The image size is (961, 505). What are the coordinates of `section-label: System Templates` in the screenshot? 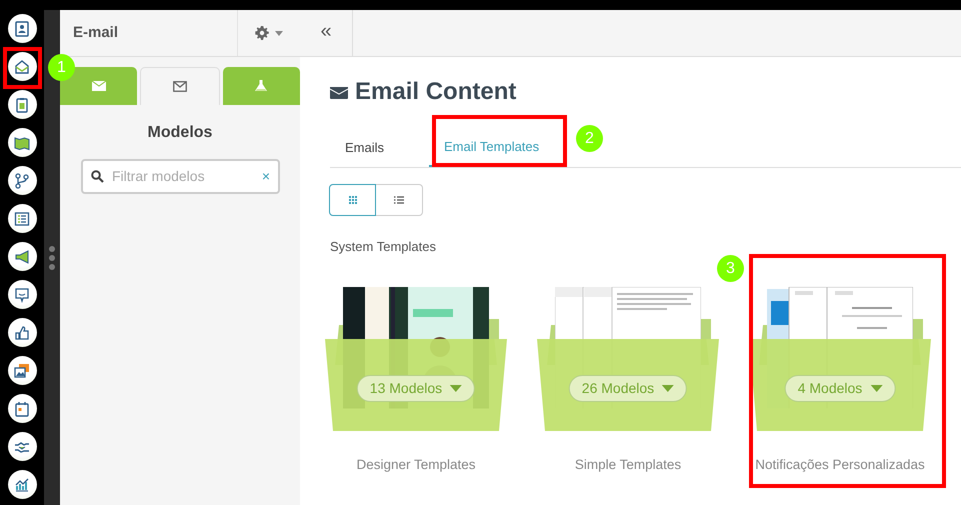 It's located at (383, 247).